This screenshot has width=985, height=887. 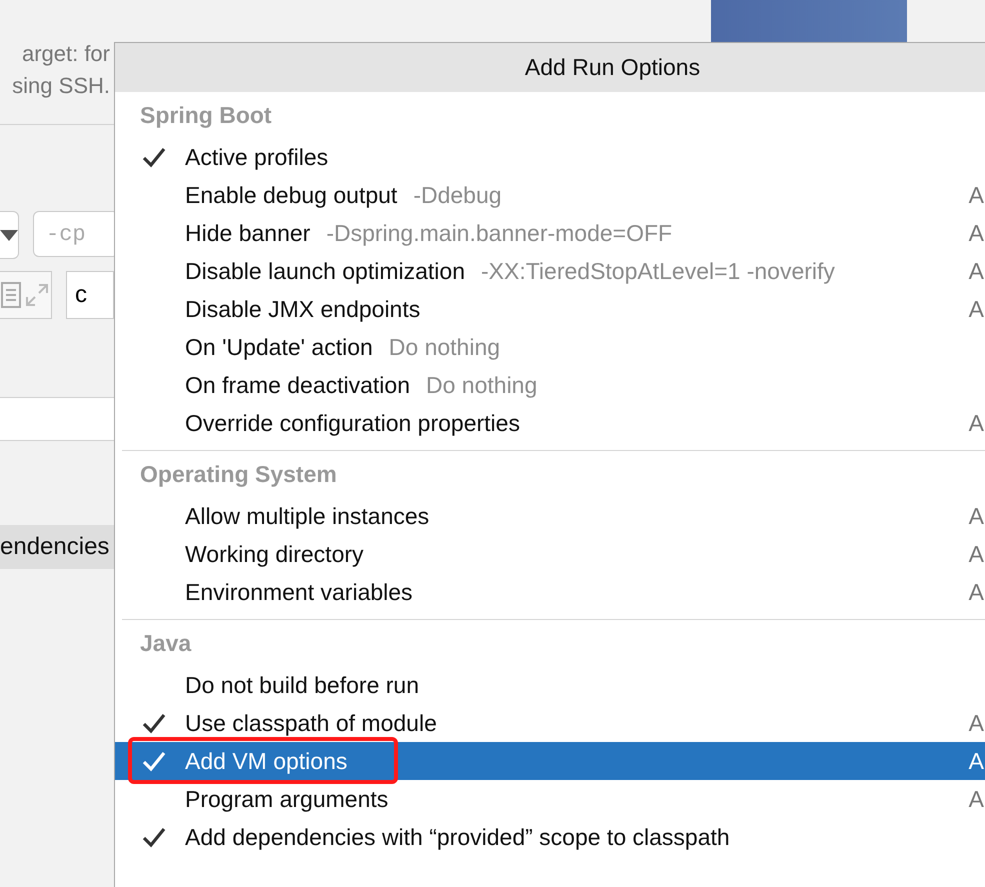 I want to click on menu-item: Use classpath of module A, so click(x=550, y=723).